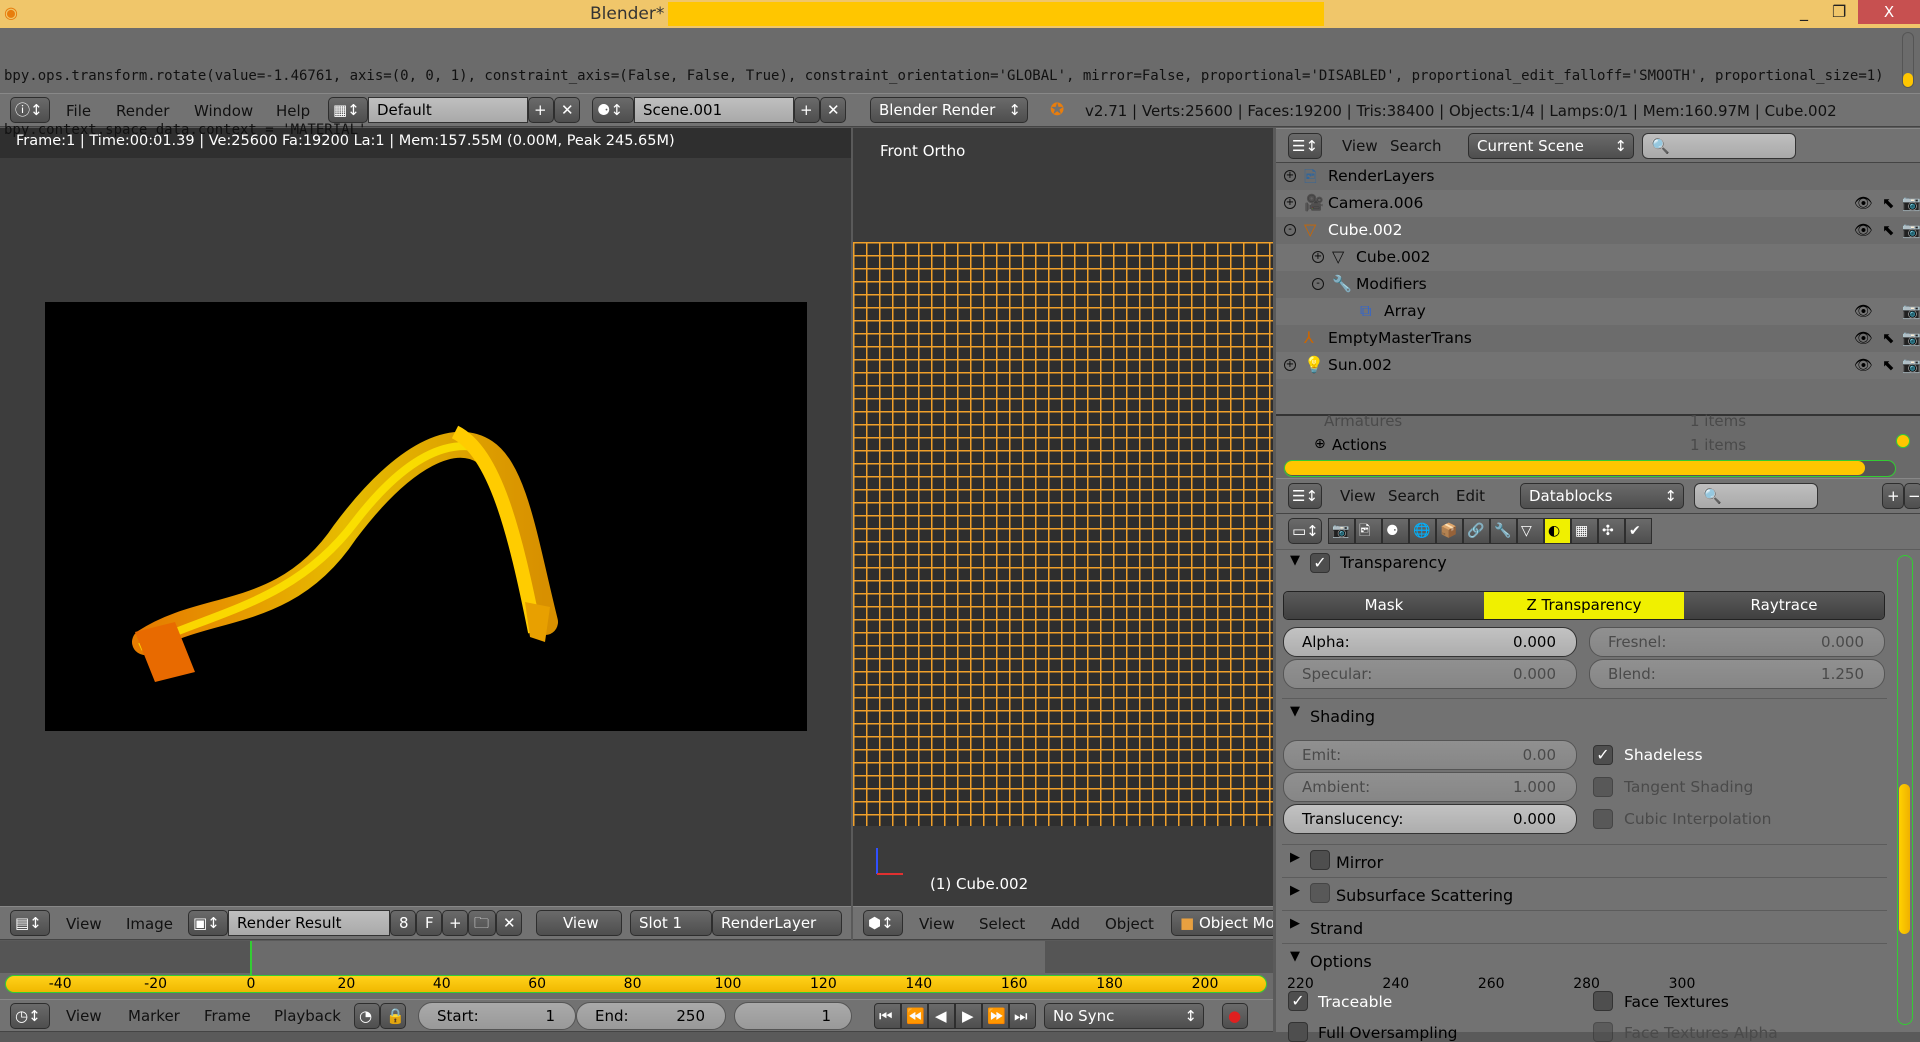 The height and width of the screenshot is (1042, 1920). Describe the element at coordinates (1129, 924) in the screenshot. I see `menu-object: Object` at that location.